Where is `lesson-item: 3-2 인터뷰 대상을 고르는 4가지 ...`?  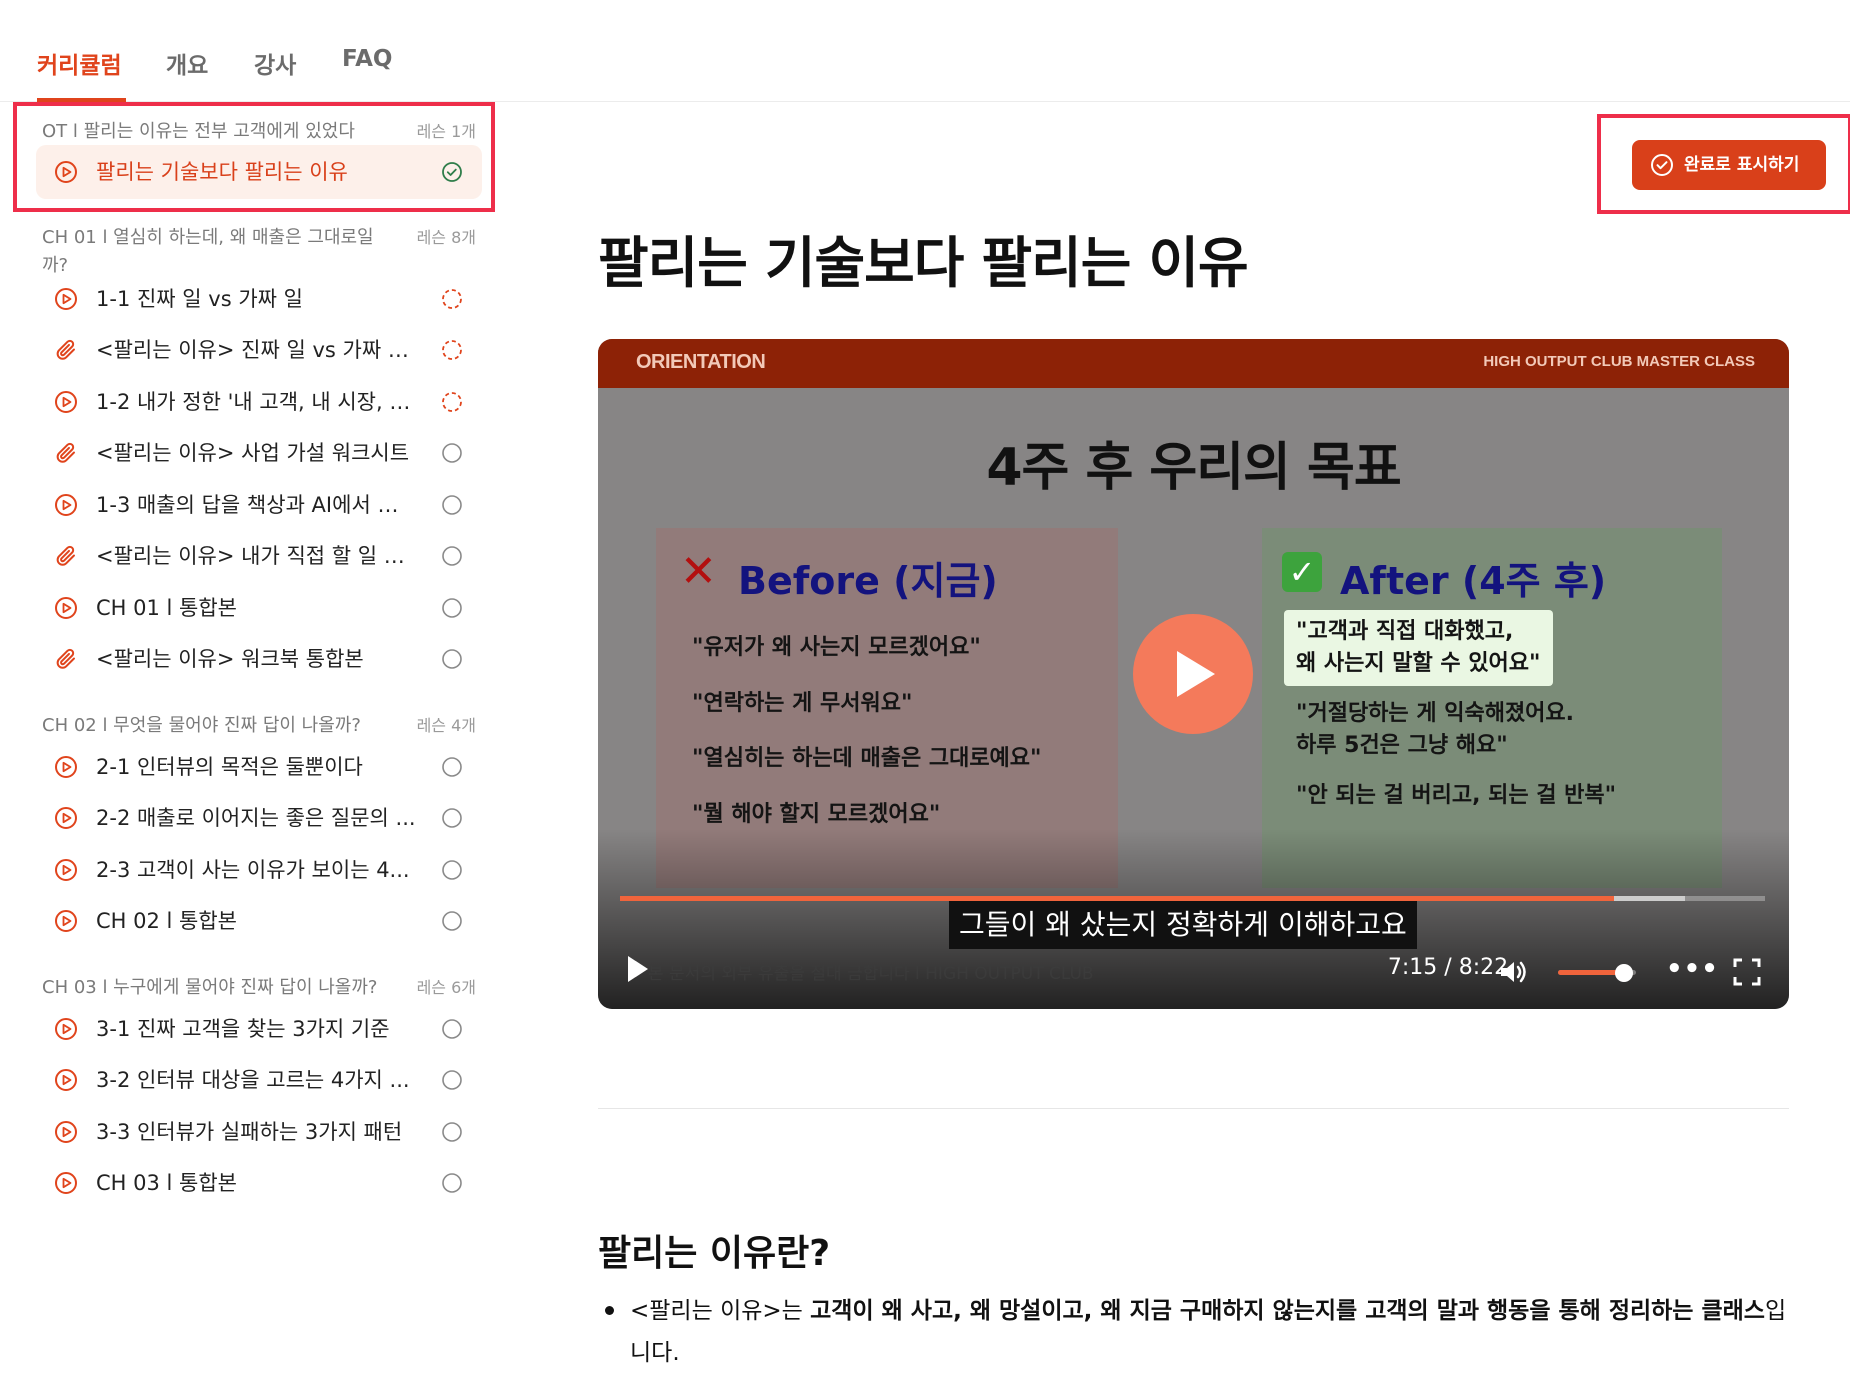 lesson-item: 3-2 인터뷰 대상을 고르는 4가지 ... is located at coordinates (259, 1080).